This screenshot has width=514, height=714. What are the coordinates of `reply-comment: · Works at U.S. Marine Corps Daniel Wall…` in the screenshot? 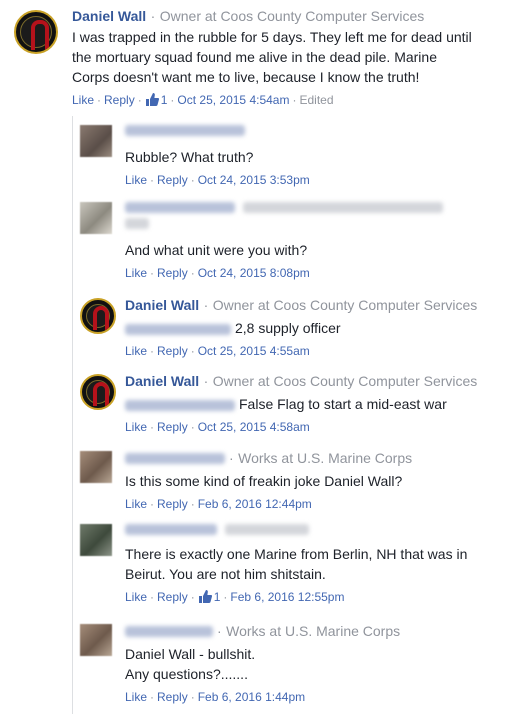 It's located at (293, 666).